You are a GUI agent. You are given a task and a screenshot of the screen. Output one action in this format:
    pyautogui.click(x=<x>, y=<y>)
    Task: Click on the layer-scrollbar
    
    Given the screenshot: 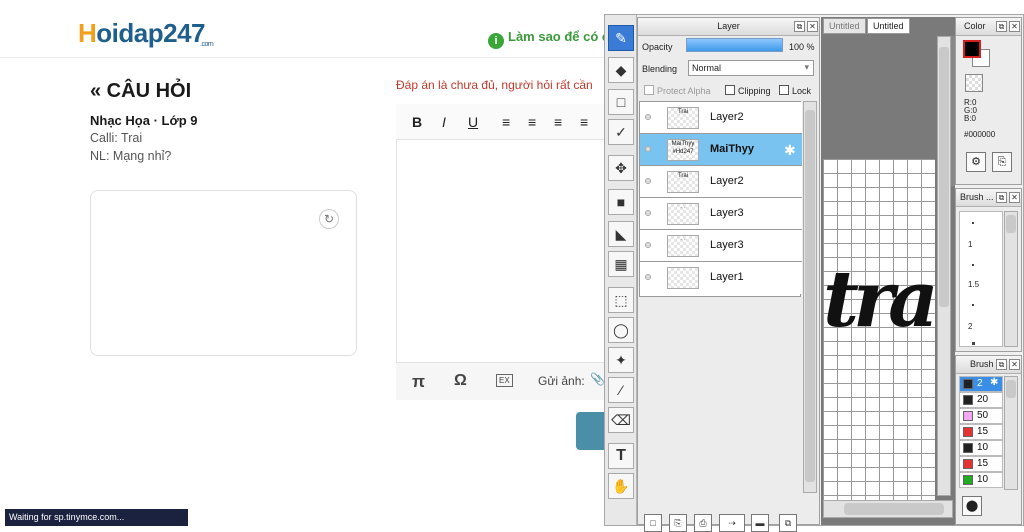 What is the action you would take?
    pyautogui.click(x=810, y=297)
    